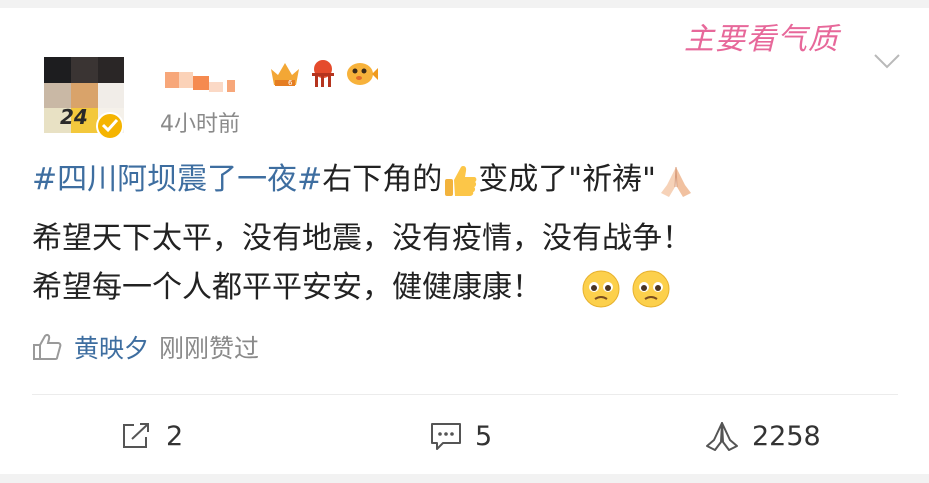 This screenshot has width=929, height=483. What do you see at coordinates (285, 75) in the screenshot?
I see `crown-medal-icon: 6` at bounding box center [285, 75].